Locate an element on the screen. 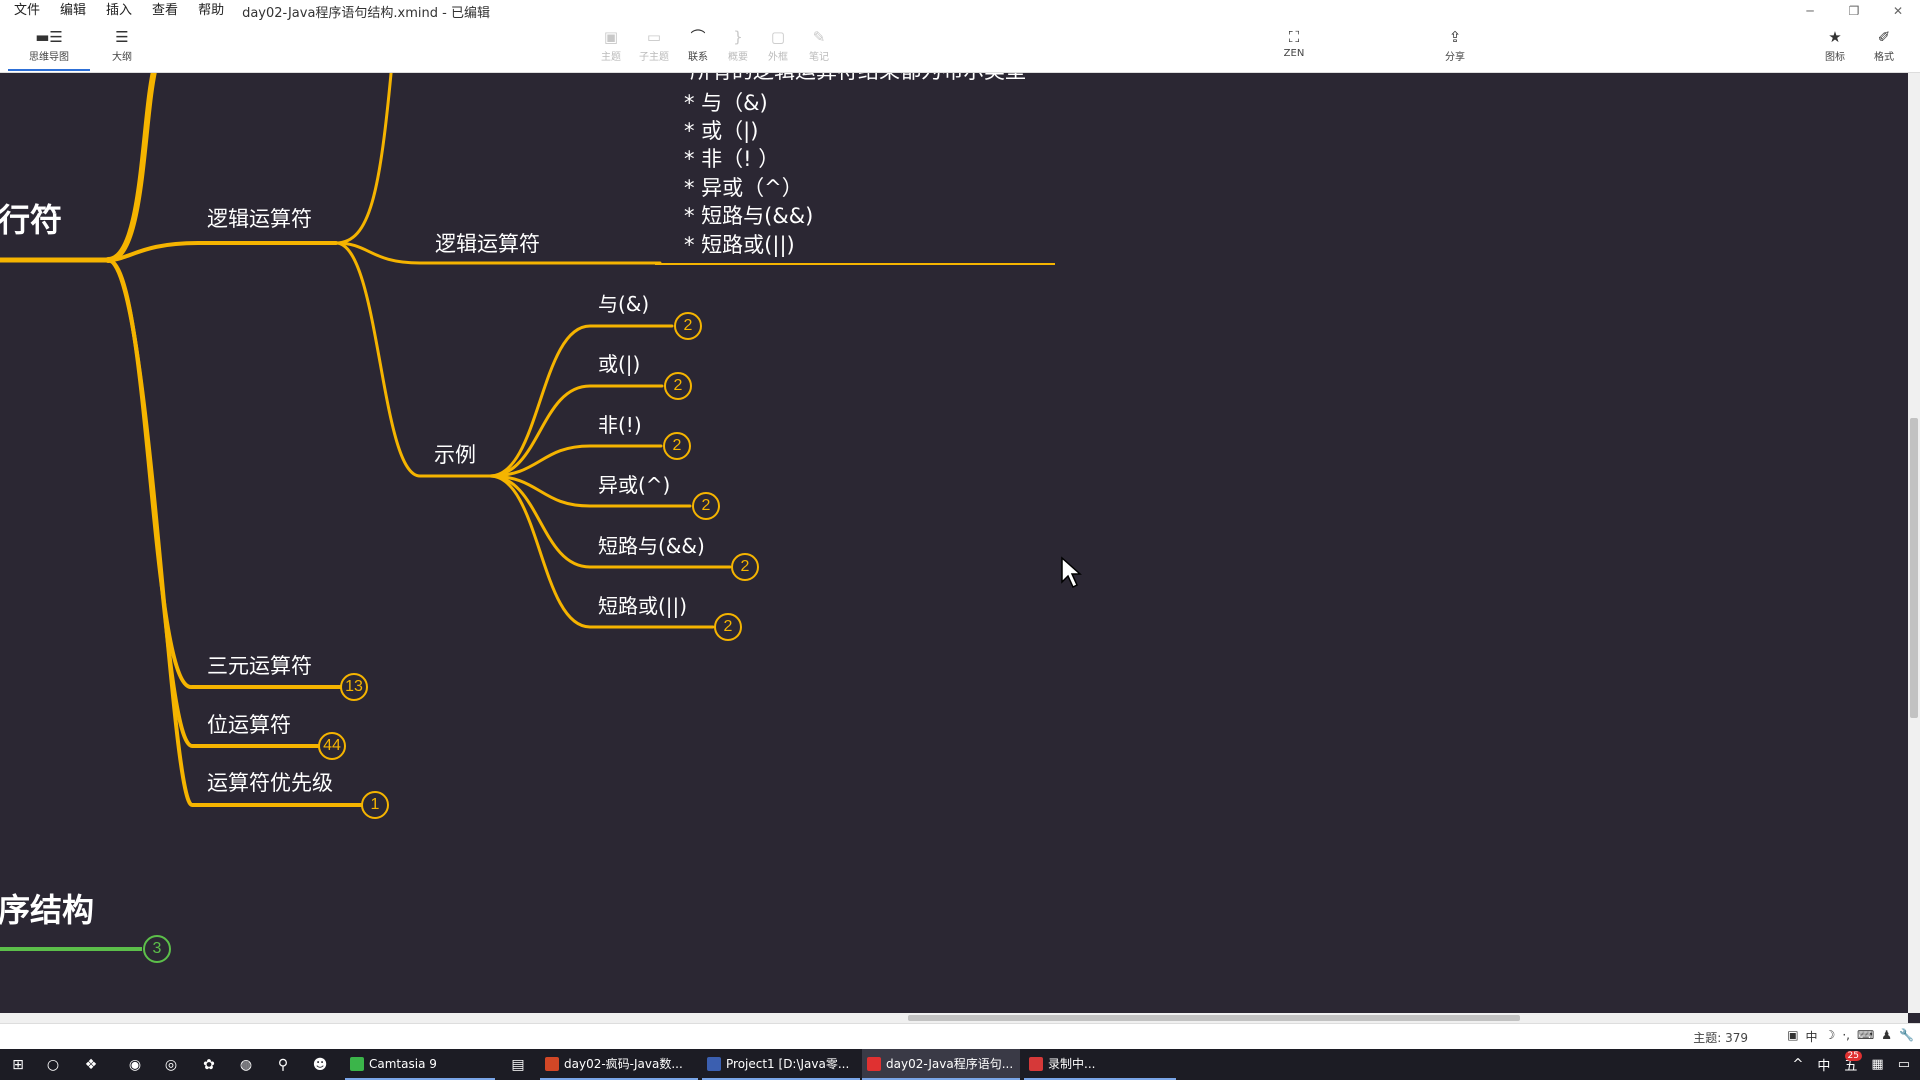  branch-logic-ops is located at coordinates (222, 251).